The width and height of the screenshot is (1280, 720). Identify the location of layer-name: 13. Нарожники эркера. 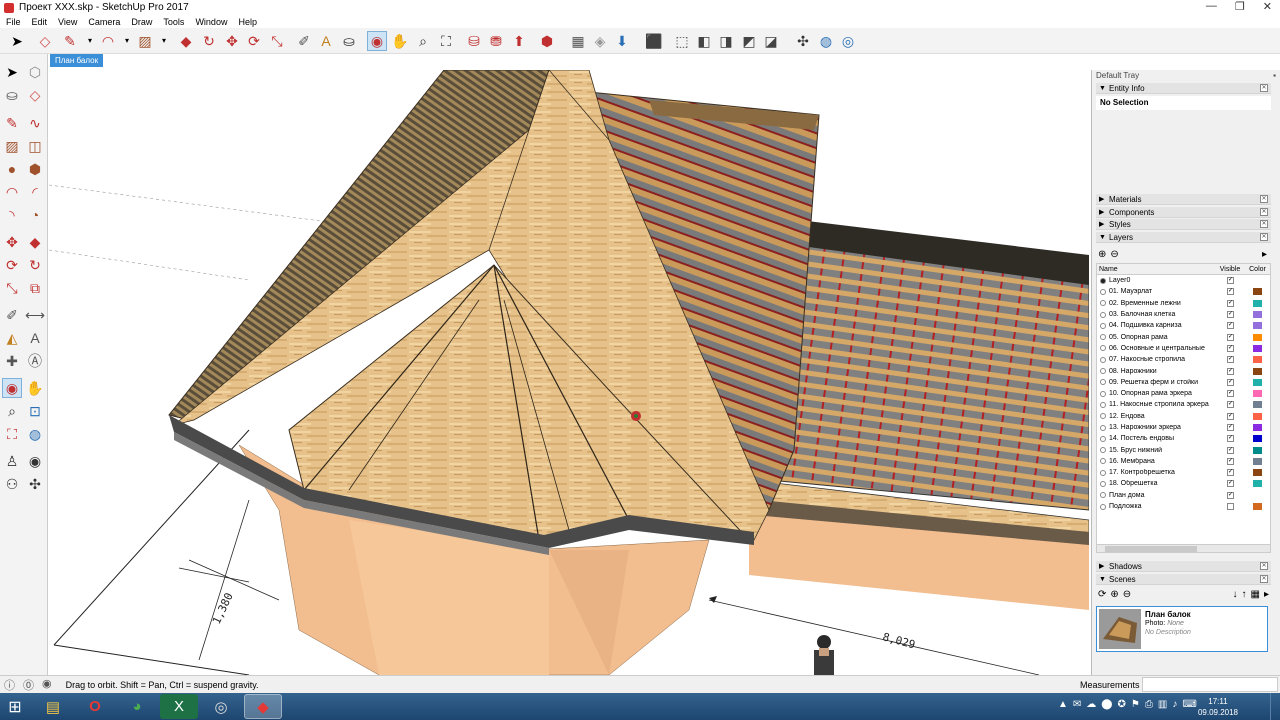
(1162, 427).